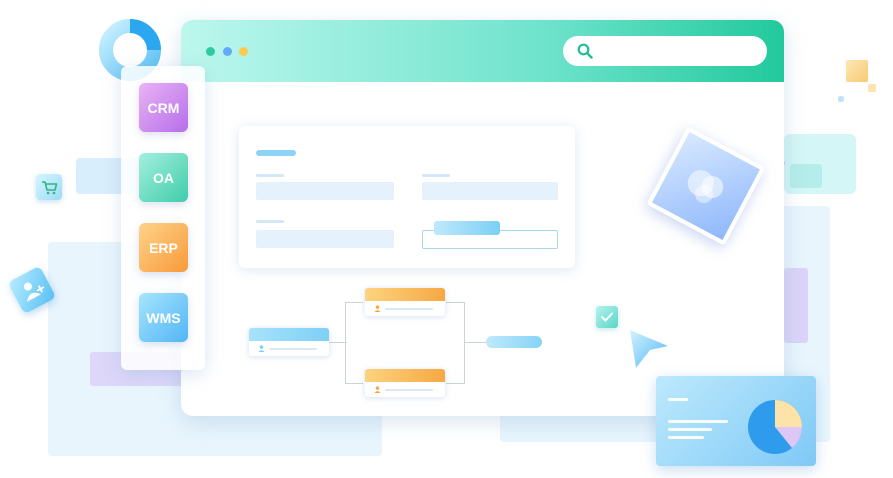  I want to click on pie-chart-icon, so click(775, 427).